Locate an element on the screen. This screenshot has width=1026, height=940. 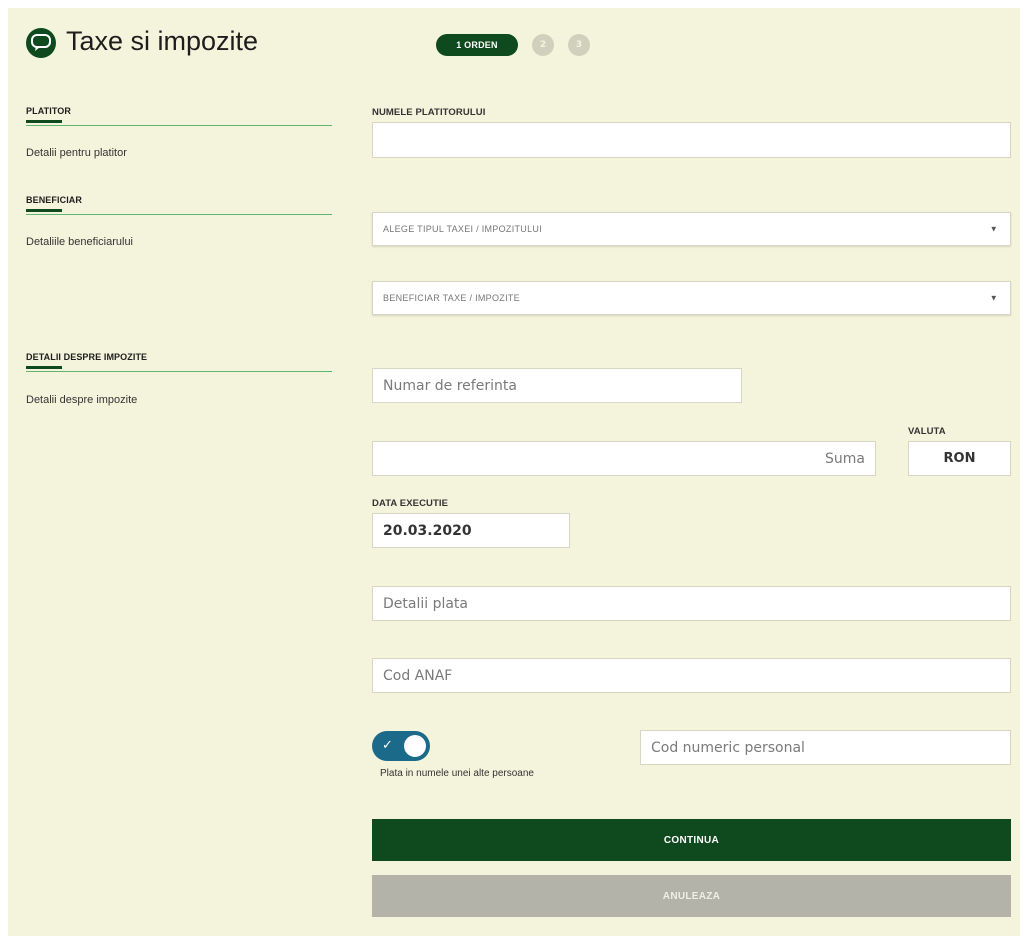
check-icon: ✓ is located at coordinates (387, 745).